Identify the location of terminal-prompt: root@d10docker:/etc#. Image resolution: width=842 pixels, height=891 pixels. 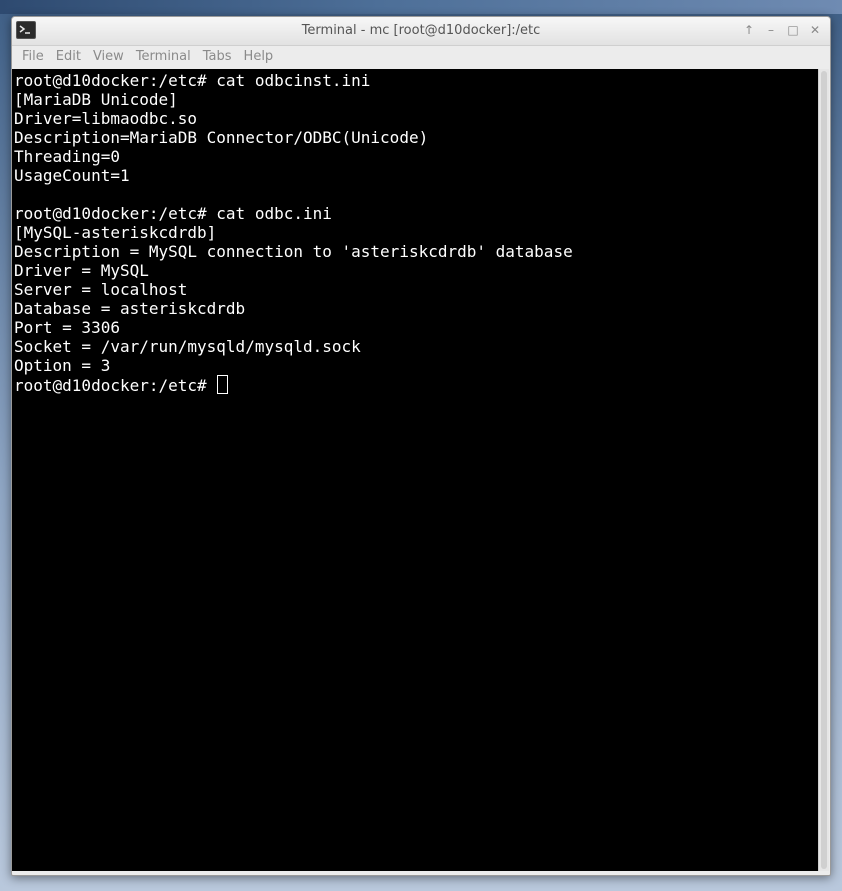
(115, 385).